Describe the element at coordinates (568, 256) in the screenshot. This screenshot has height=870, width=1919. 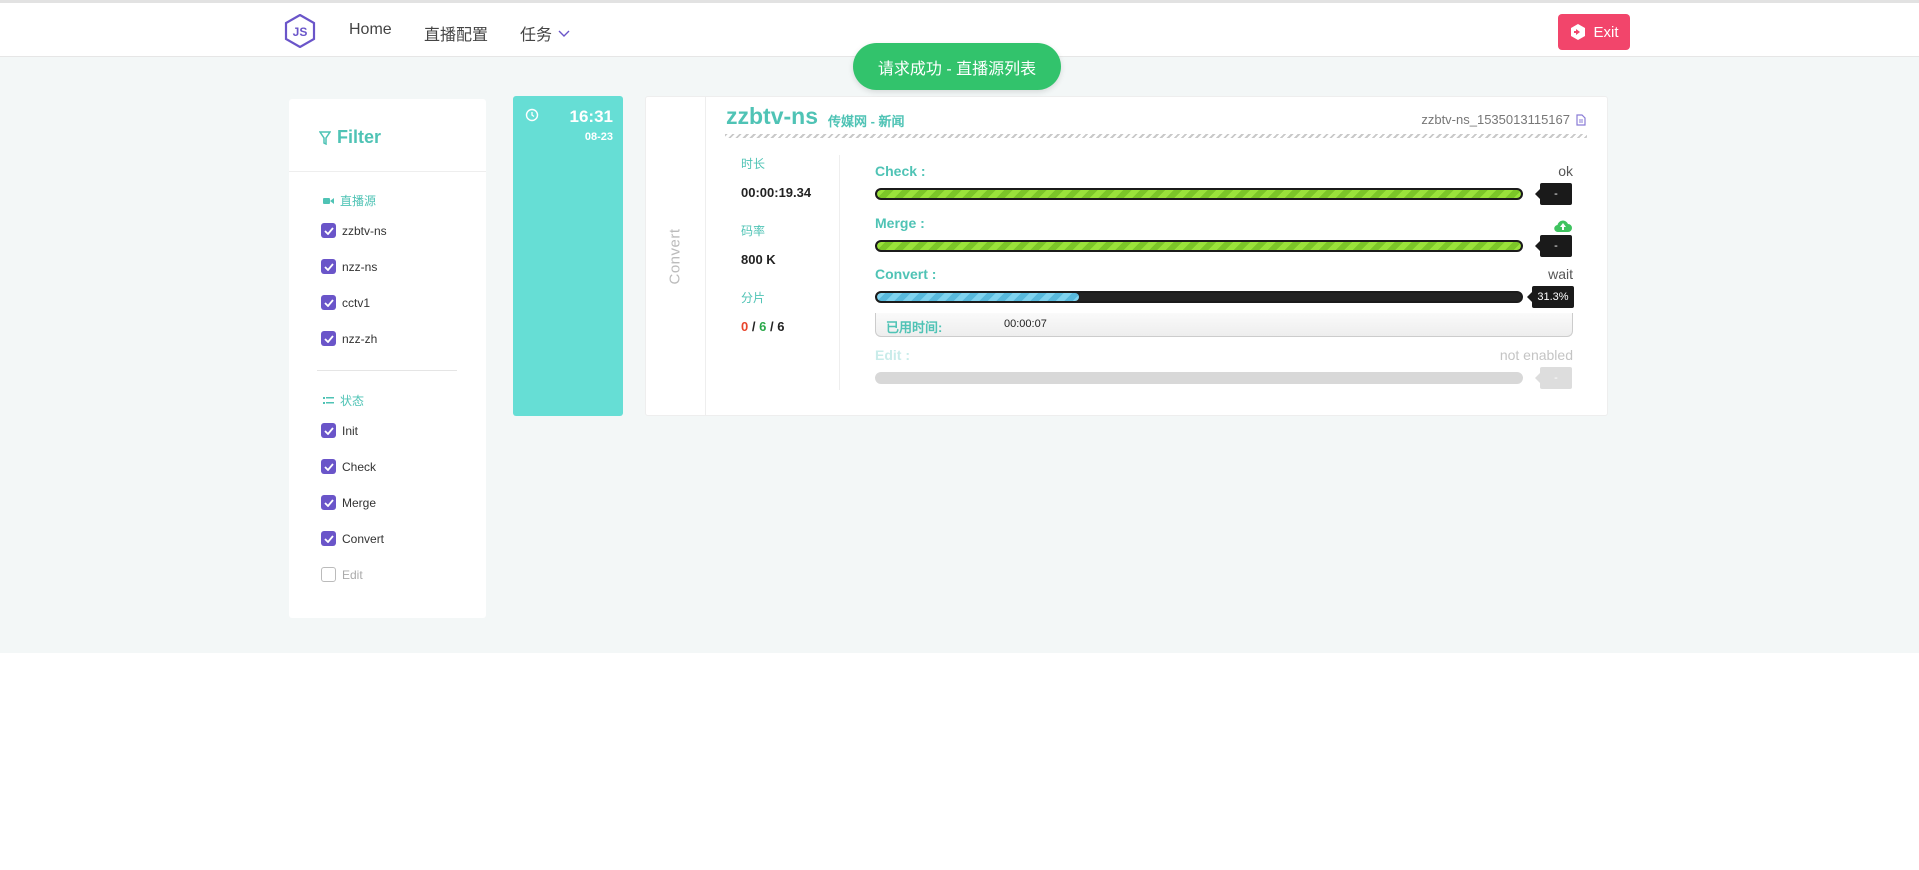
I see `task-time-card: 16:31 08-23` at that location.